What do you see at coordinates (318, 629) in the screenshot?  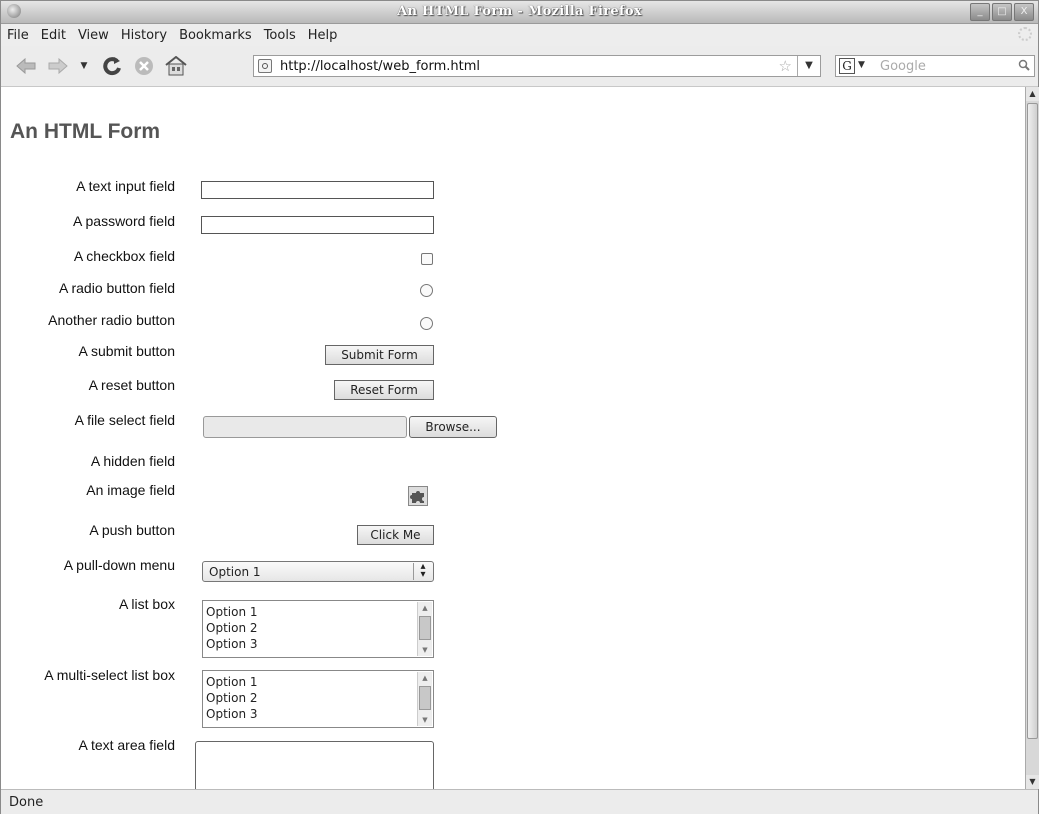 I see `list-box: Option 1 Option 2 Option 3 ▲ ▼` at bounding box center [318, 629].